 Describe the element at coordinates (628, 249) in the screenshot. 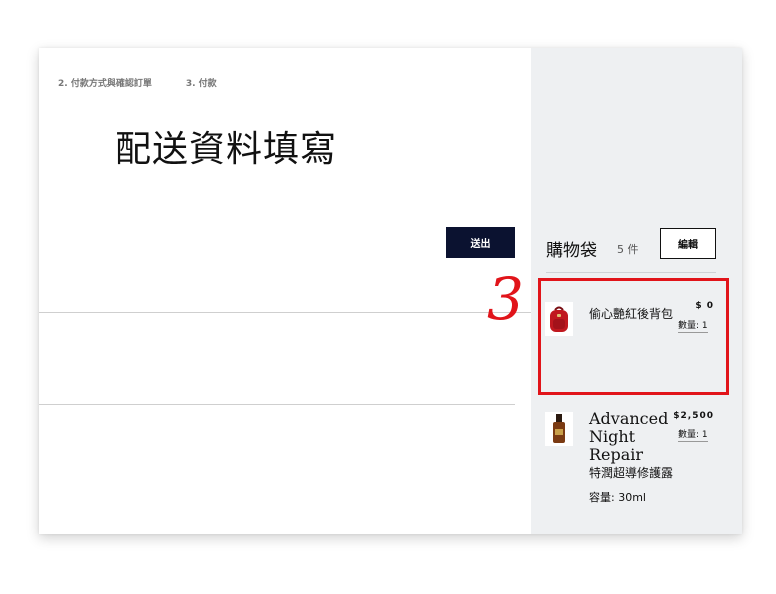

I see `bag-item-count: 5 件` at that location.